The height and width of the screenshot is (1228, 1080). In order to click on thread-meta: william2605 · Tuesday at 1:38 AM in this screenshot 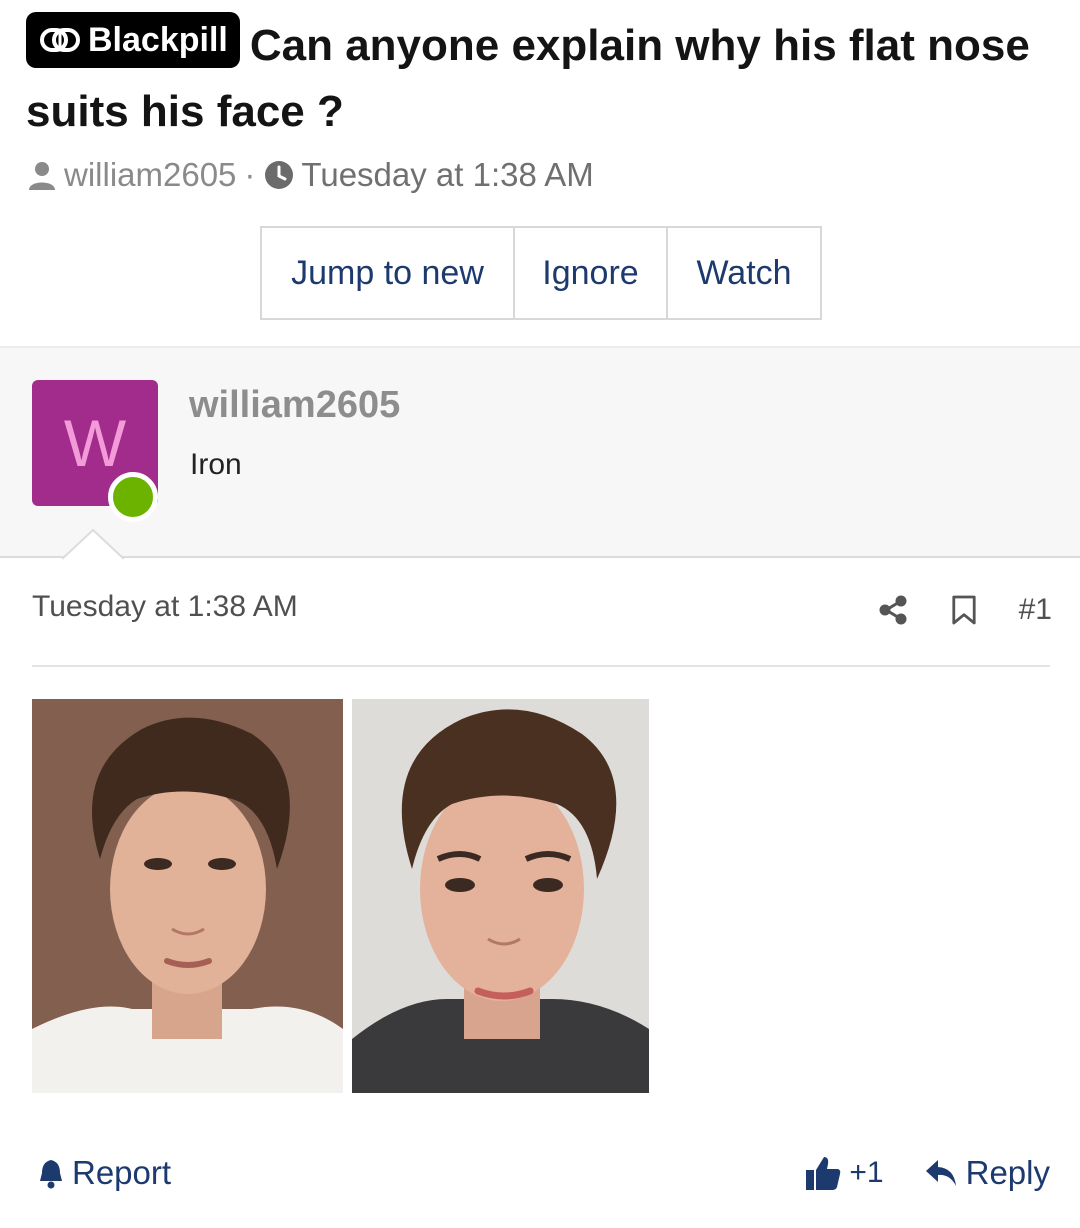, I will do `click(310, 175)`.